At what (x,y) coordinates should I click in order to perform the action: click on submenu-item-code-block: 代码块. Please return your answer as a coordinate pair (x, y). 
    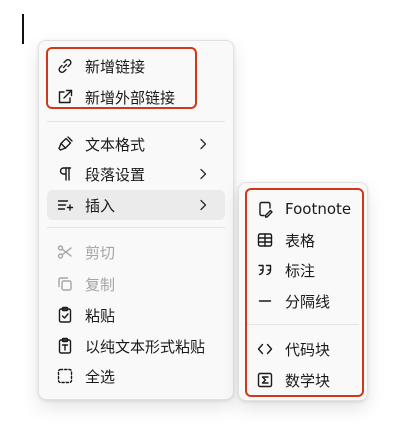
    Looking at the image, I should click on (303, 349).